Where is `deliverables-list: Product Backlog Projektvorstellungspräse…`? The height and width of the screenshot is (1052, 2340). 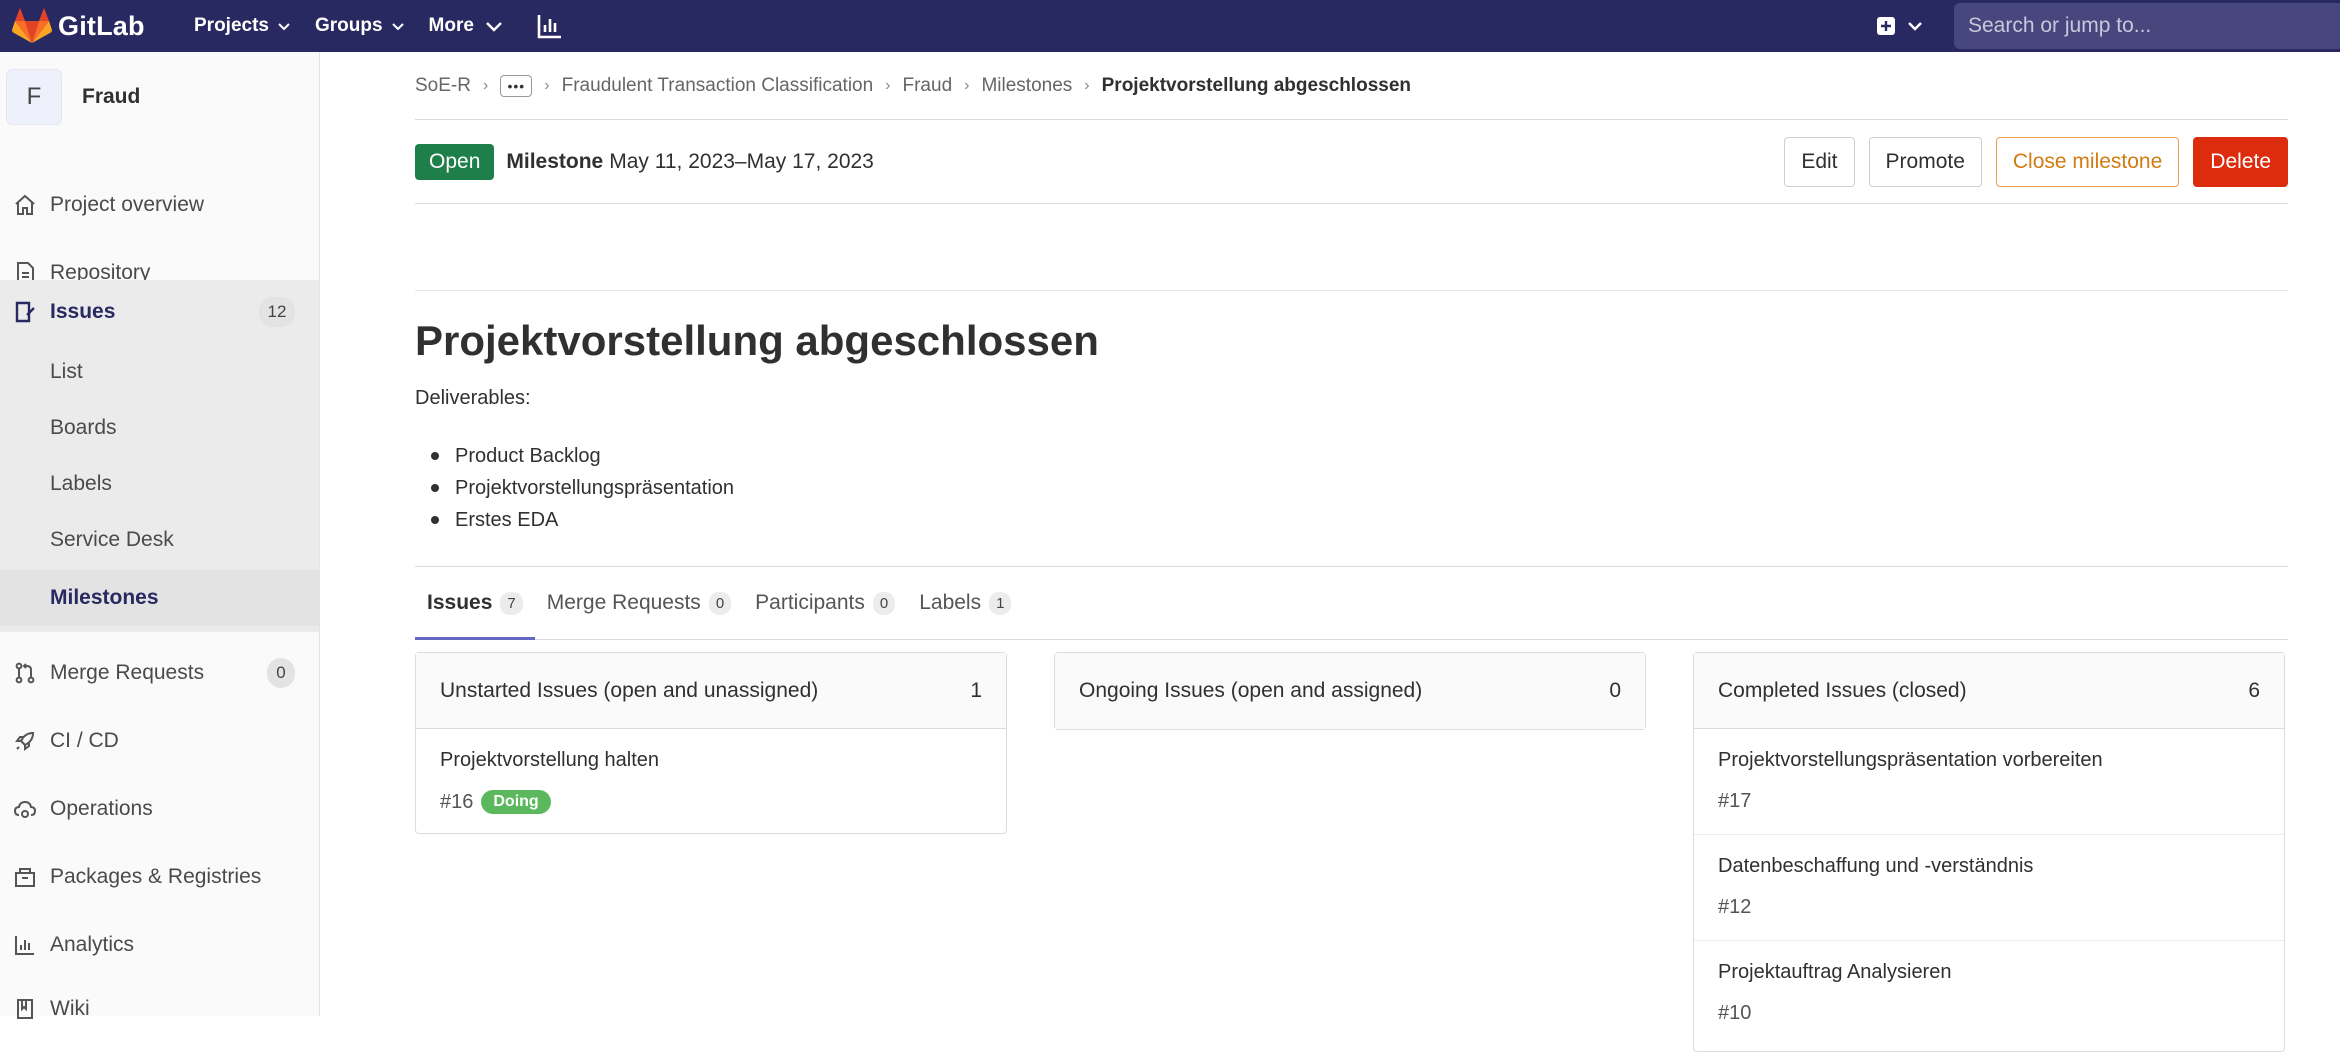 deliverables-list: Product Backlog Projektvorstellungspräse… is located at coordinates (1351, 488).